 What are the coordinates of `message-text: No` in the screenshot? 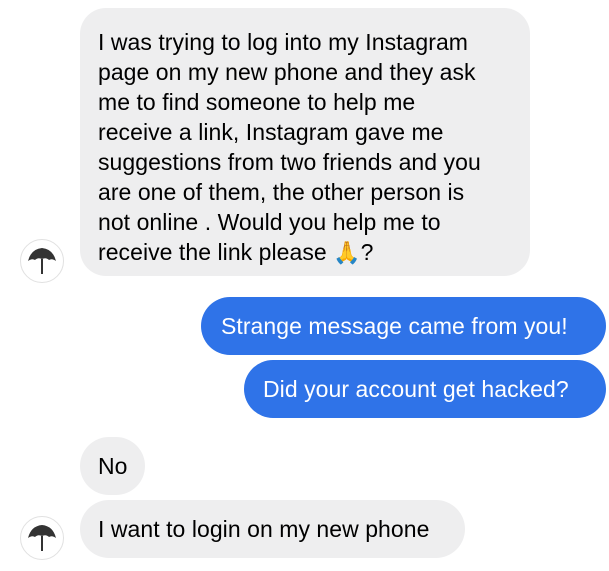 It's located at (113, 466).